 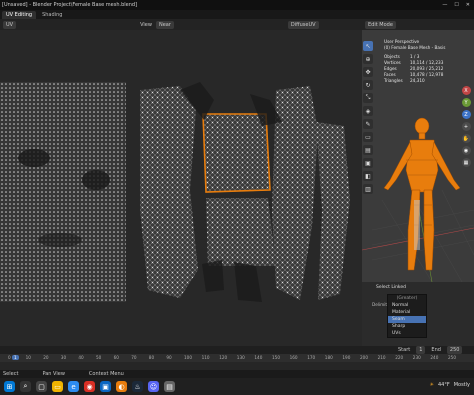 What do you see at coordinates (399, 357) in the screenshot?
I see `timeline-tick: 220` at bounding box center [399, 357].